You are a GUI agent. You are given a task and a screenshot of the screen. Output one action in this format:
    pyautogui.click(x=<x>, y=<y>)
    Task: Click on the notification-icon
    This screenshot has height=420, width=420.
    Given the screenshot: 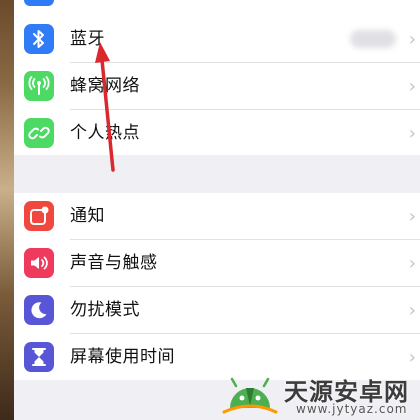 What is the action you would take?
    pyautogui.click(x=39, y=216)
    